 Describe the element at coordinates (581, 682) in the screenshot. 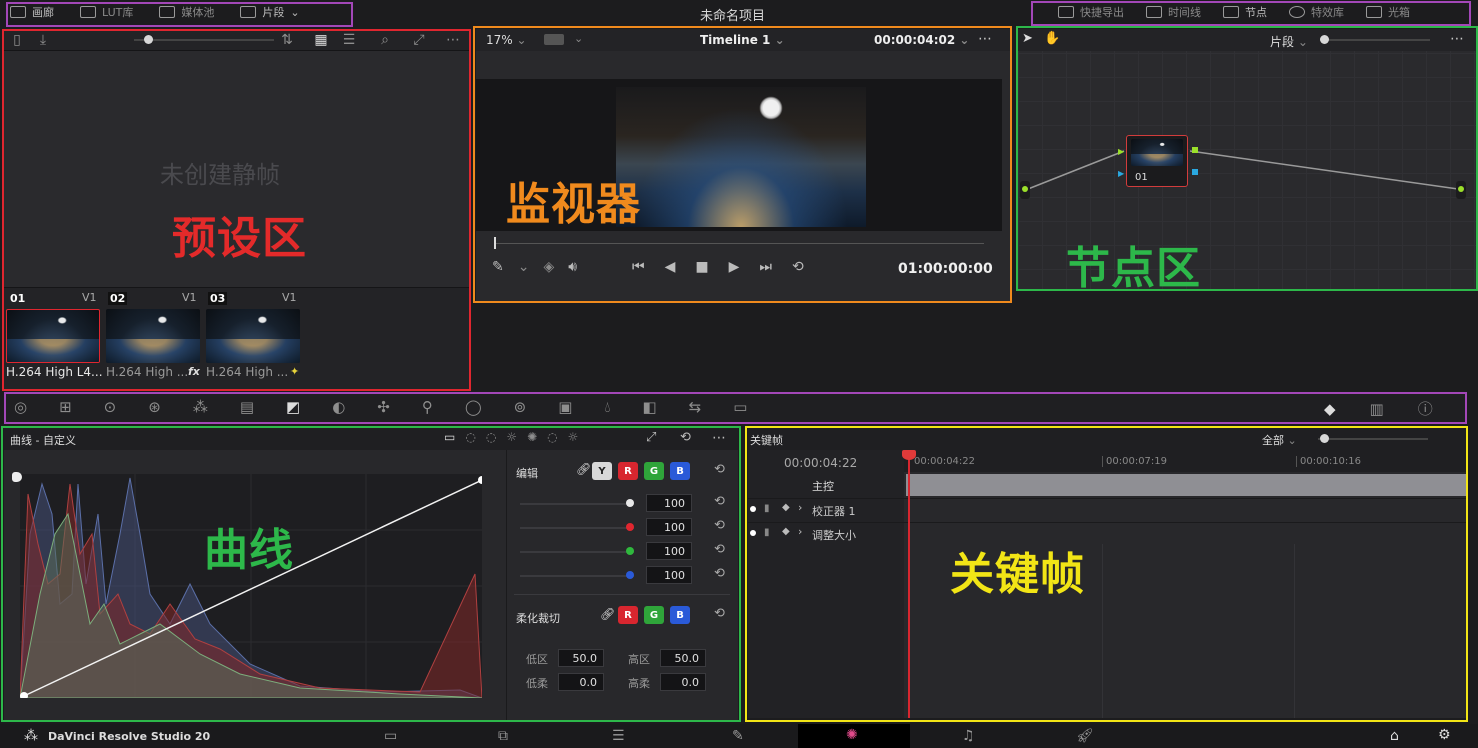

I see `low-soft-field: 0.0` at that location.